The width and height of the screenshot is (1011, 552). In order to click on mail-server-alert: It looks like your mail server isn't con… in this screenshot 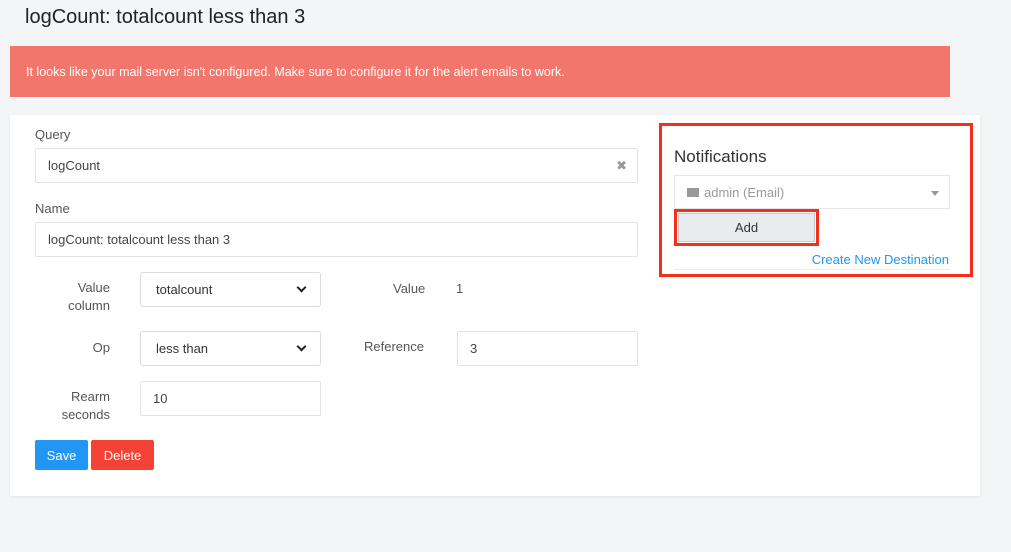, I will do `click(480, 71)`.